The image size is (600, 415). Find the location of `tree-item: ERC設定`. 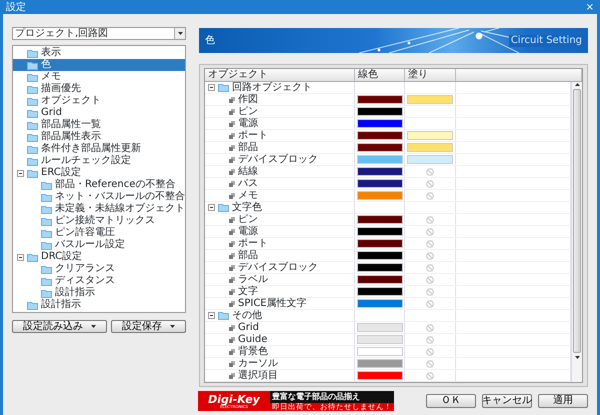

tree-item: ERC設定 is located at coordinates (99, 173).